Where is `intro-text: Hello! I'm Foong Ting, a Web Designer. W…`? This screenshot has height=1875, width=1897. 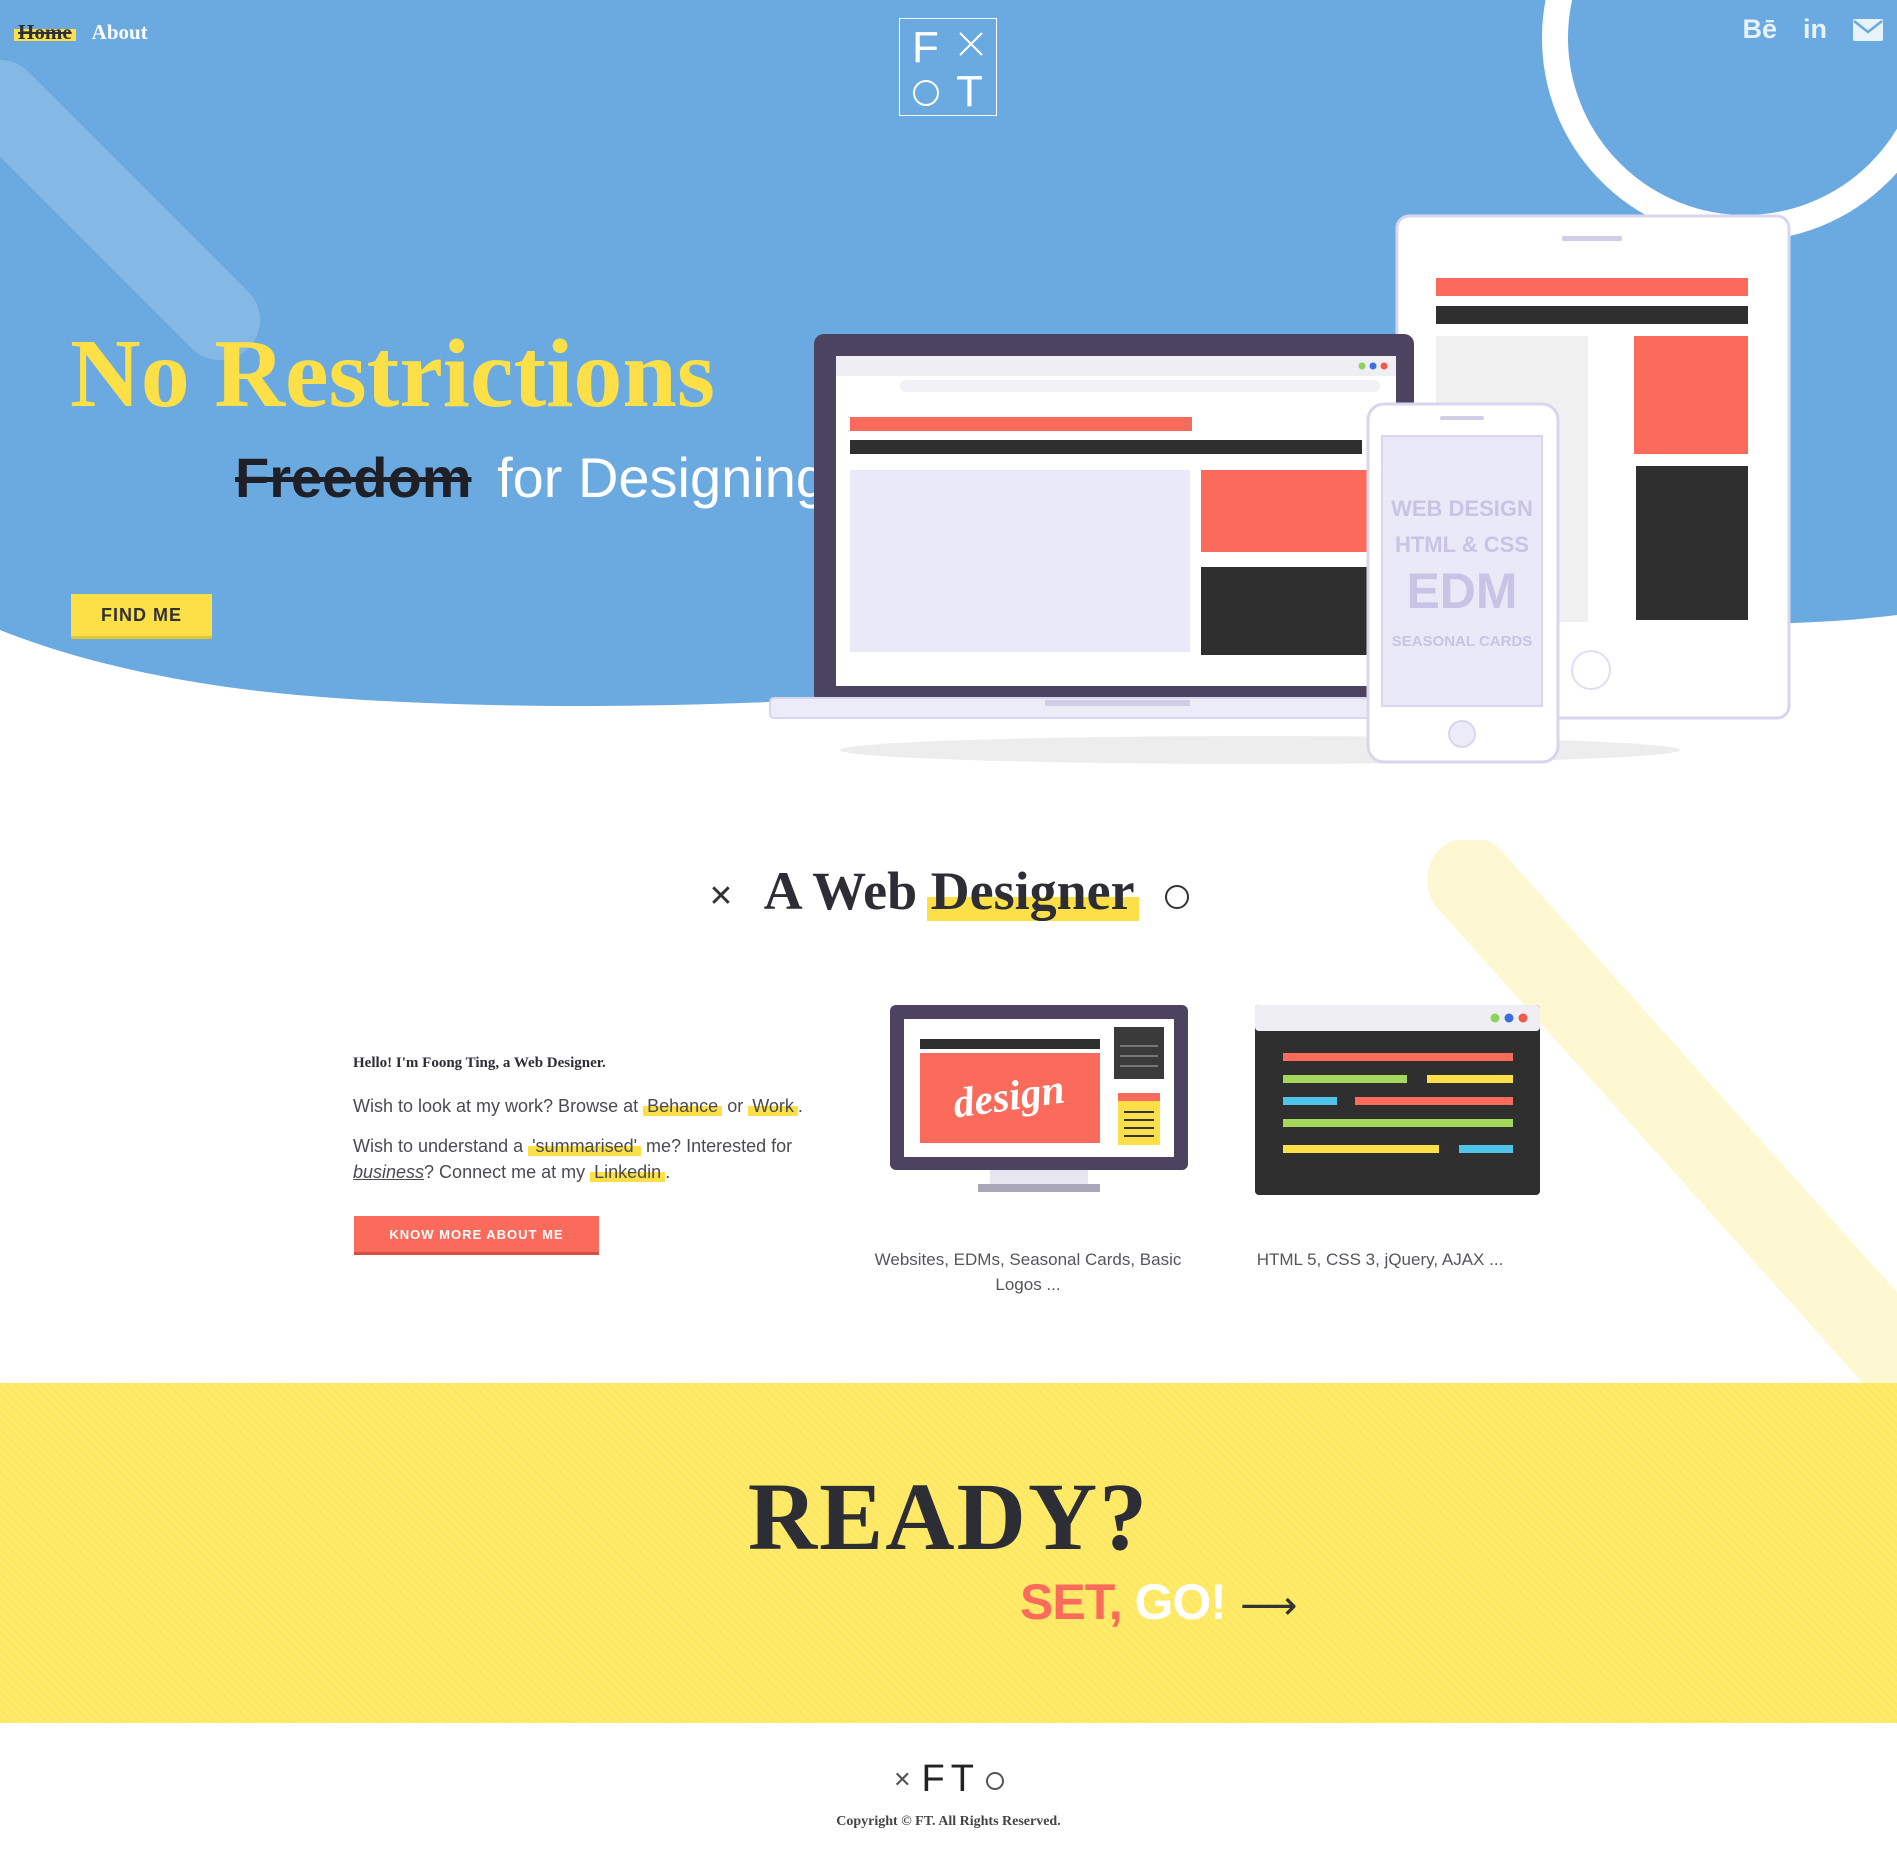 intro-text: Hello! I'm Foong Ting, a Web Designer. W… is located at coordinates (593, 1126).